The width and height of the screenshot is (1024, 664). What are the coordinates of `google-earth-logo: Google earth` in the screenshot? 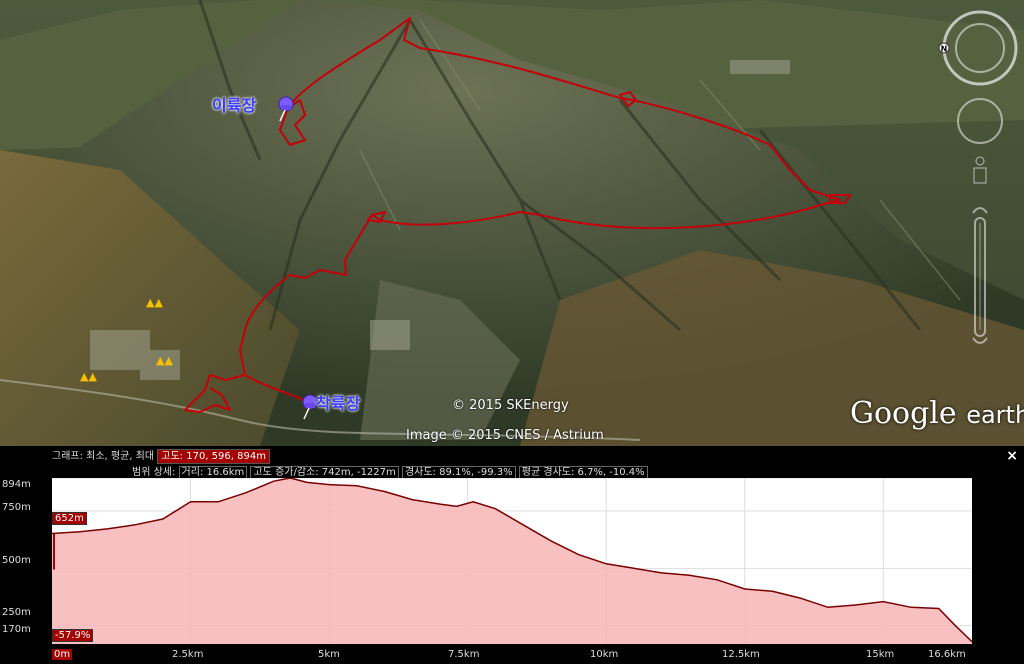 It's located at (937, 413).